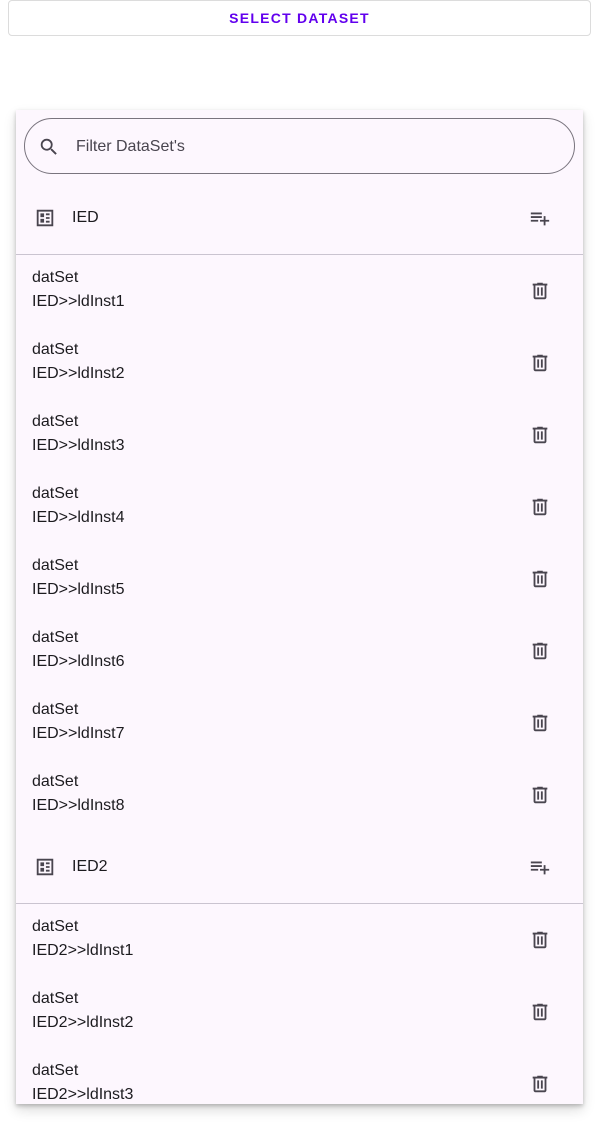 This screenshot has width=599, height=1144. I want to click on ied-group-label: IED, so click(85, 217).